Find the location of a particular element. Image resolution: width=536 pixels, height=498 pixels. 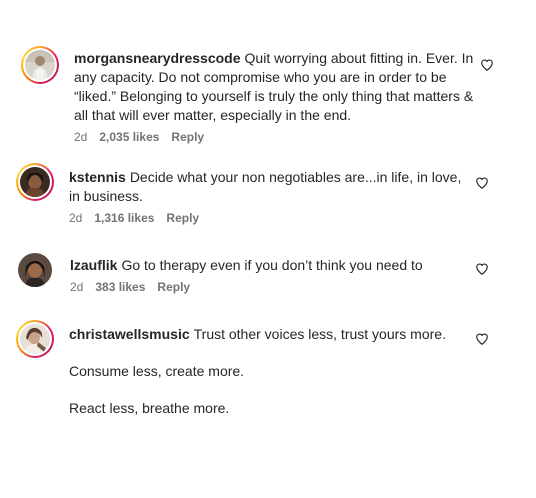

comment-username: lzauflik is located at coordinates (93, 265).